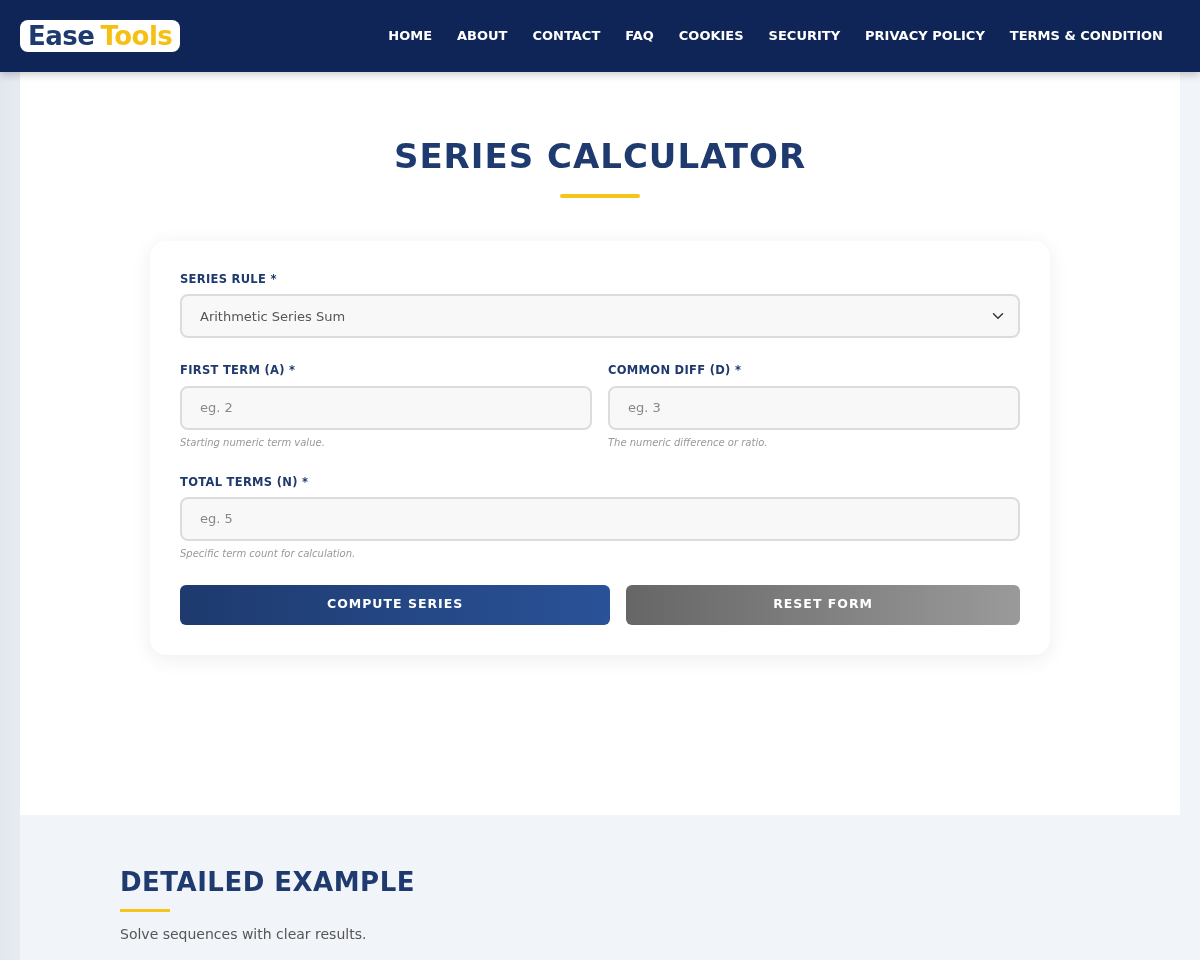  Describe the element at coordinates (268, 882) in the screenshot. I see `section-heading: DETAILED EXAMPLE` at that location.